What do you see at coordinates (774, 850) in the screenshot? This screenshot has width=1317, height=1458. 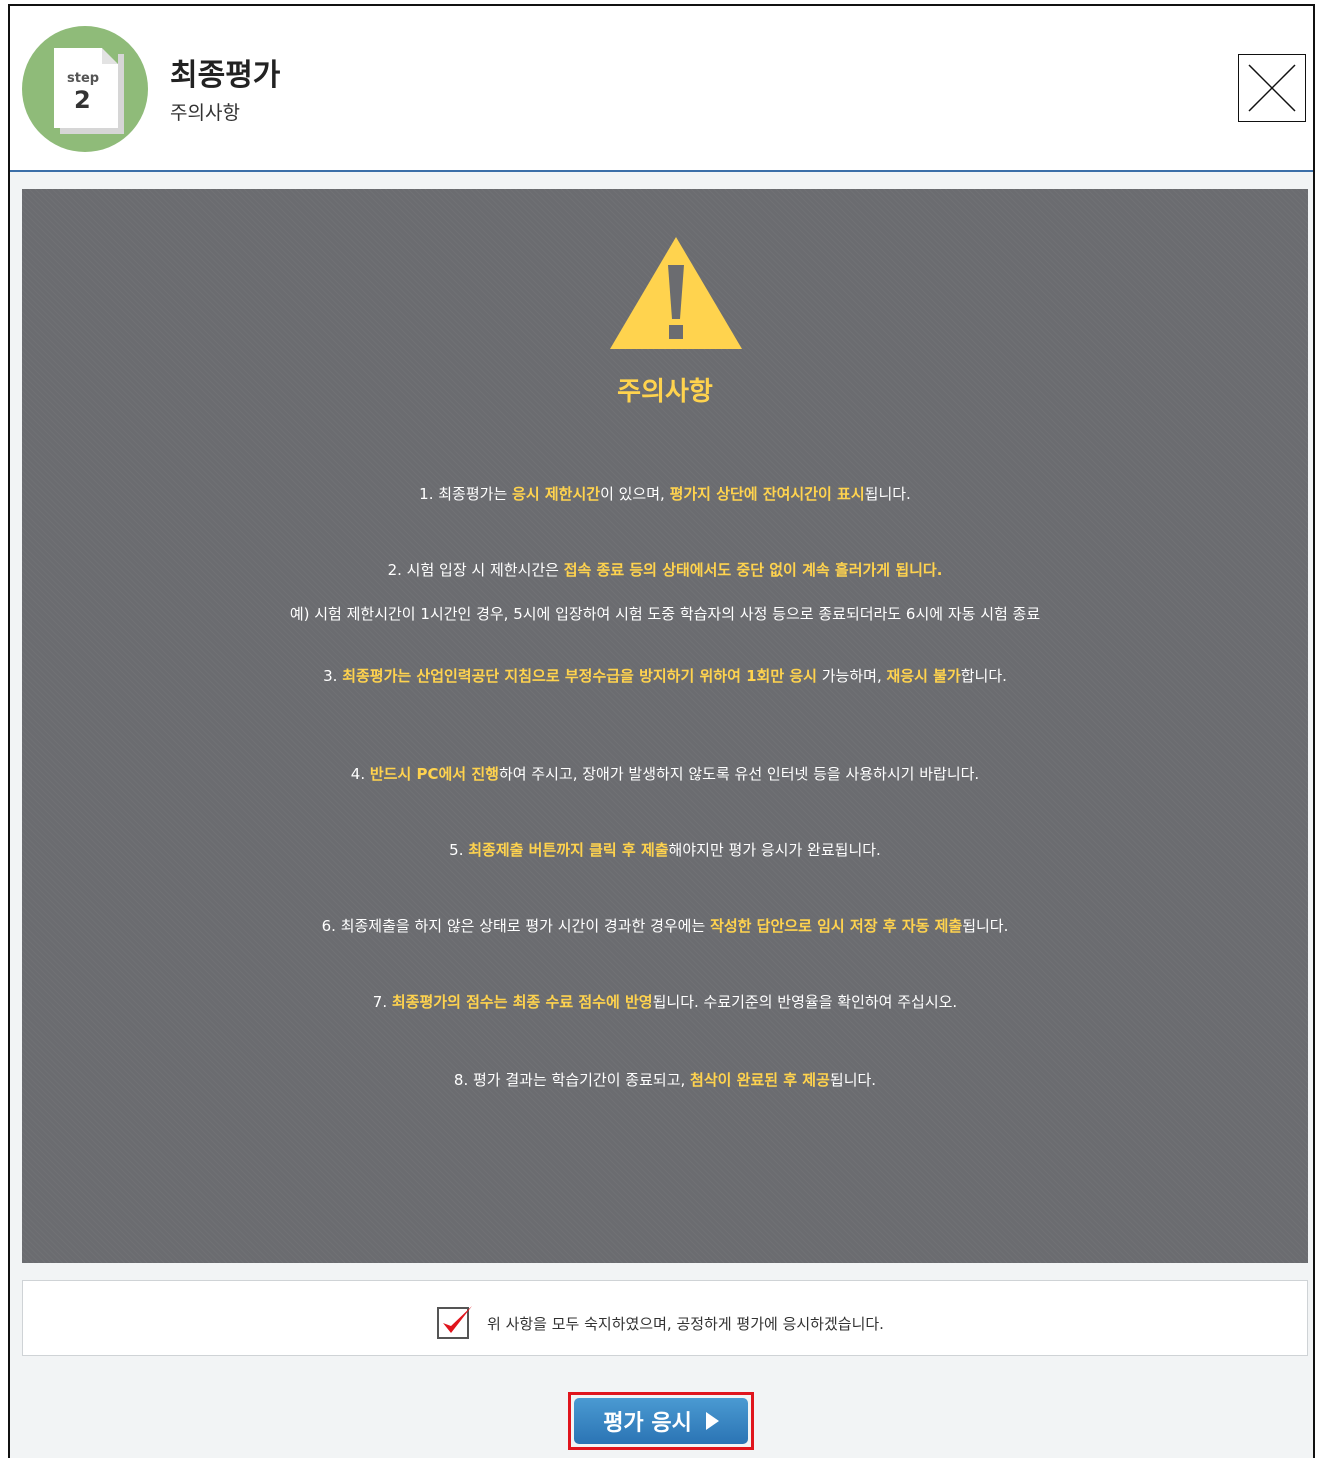 I see `notice-text: 해야지만 평가 응시가 완료됩니다.` at bounding box center [774, 850].